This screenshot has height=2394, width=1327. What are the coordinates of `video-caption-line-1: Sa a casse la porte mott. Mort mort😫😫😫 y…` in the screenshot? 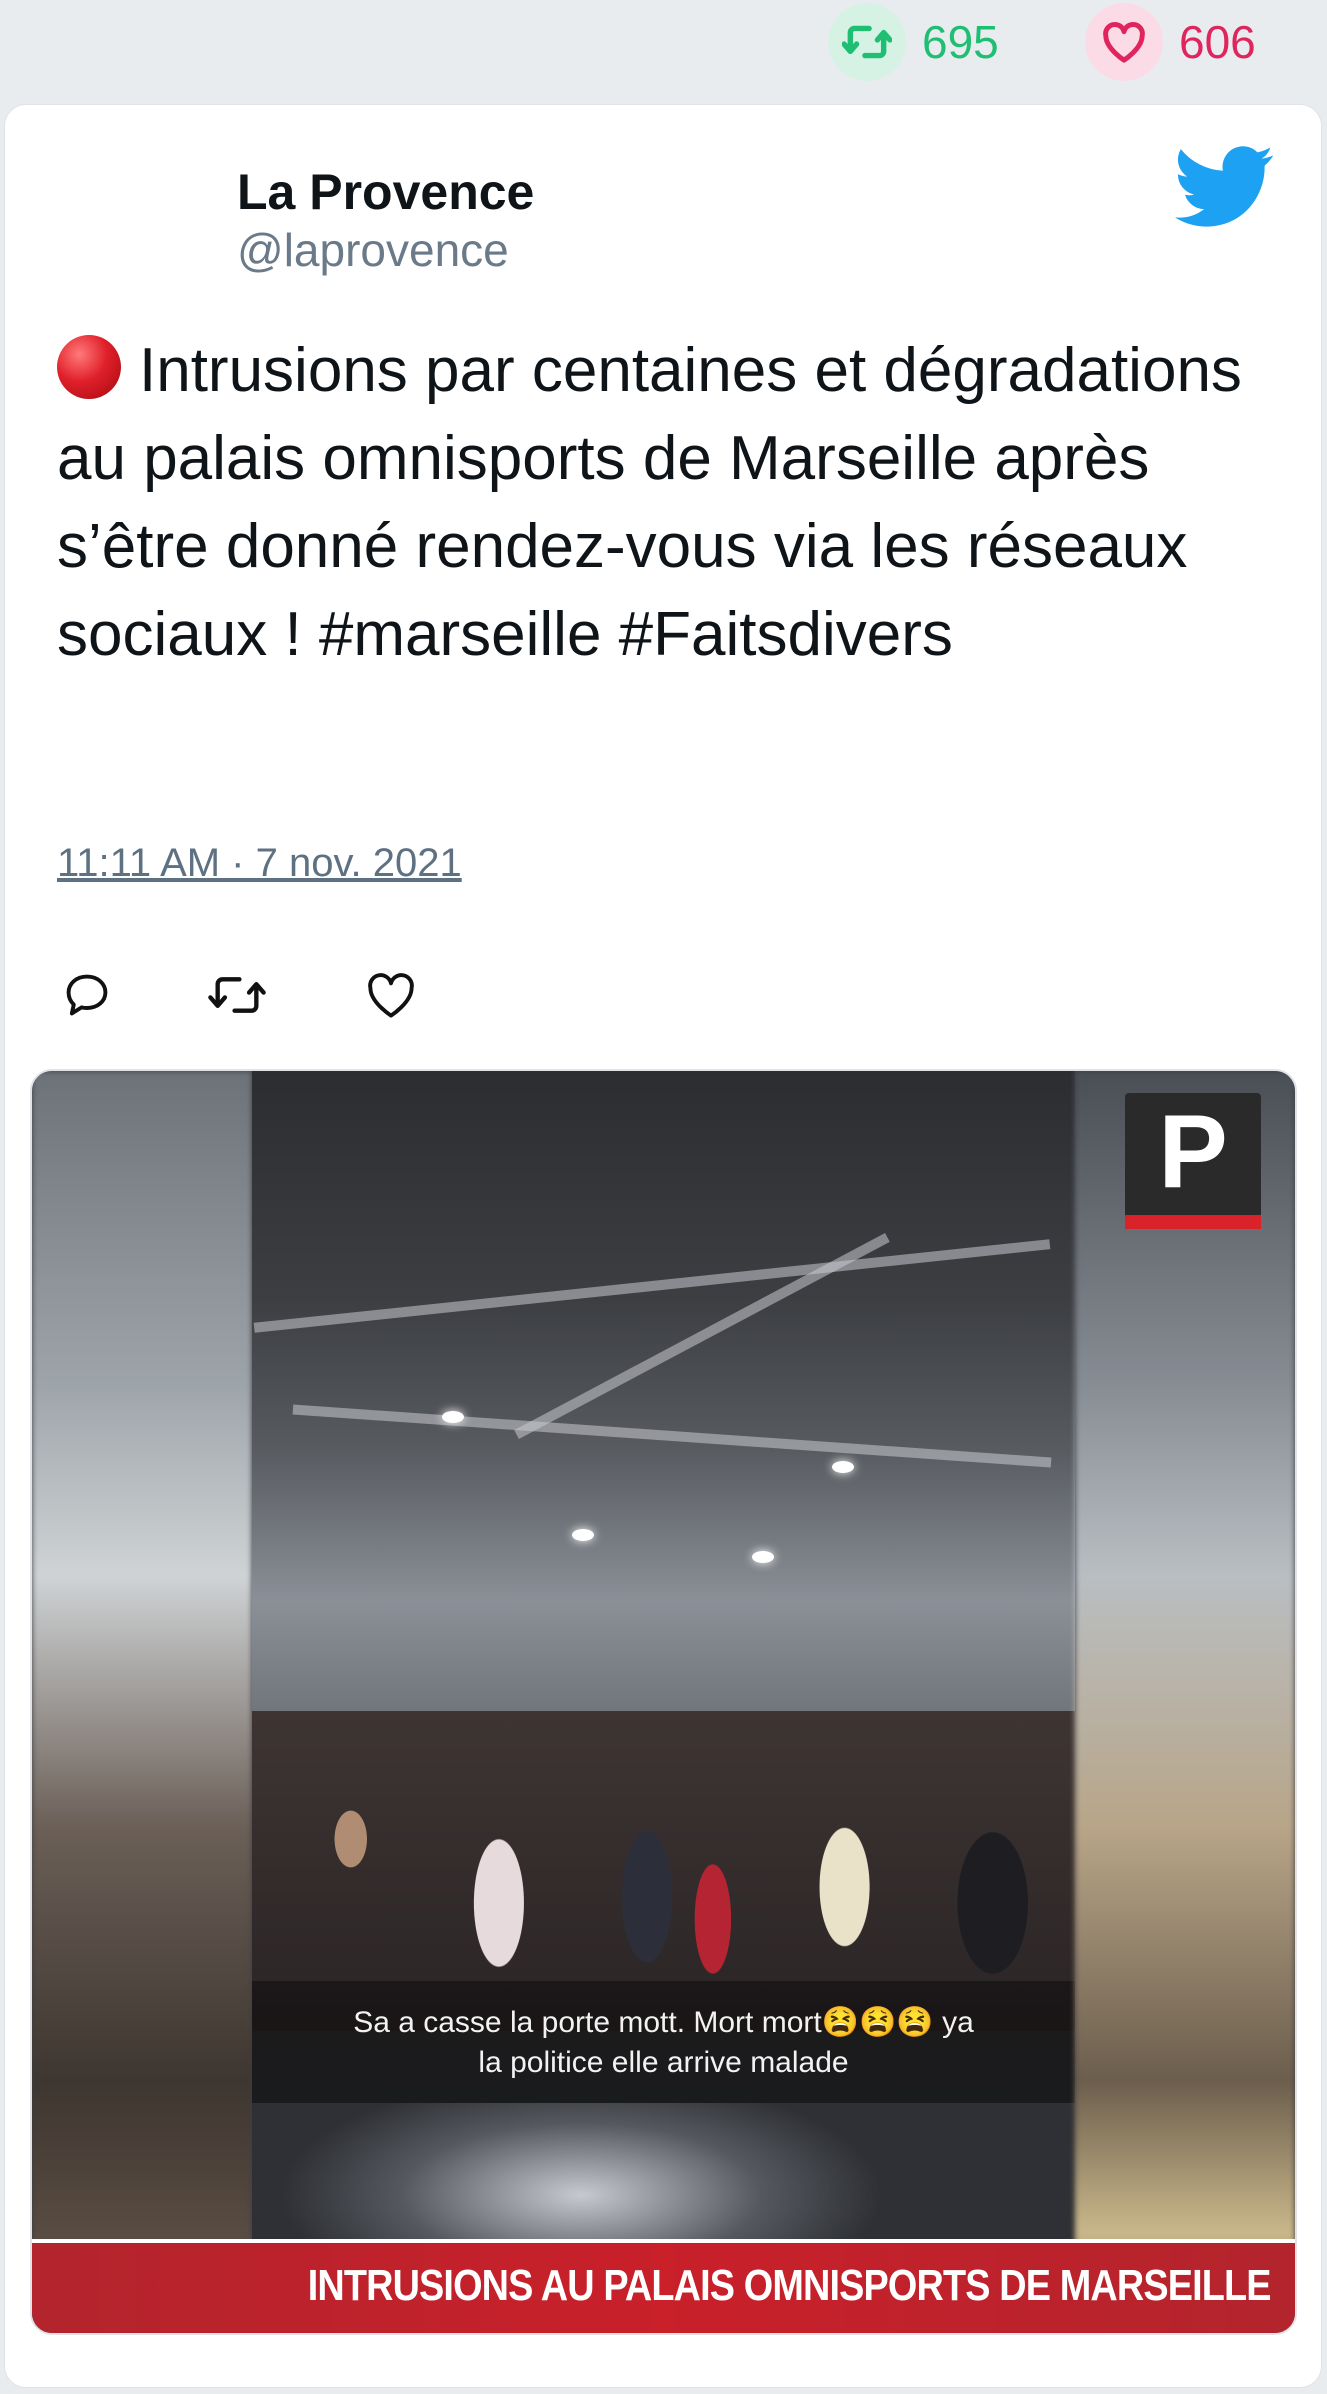 It's located at (663, 2022).